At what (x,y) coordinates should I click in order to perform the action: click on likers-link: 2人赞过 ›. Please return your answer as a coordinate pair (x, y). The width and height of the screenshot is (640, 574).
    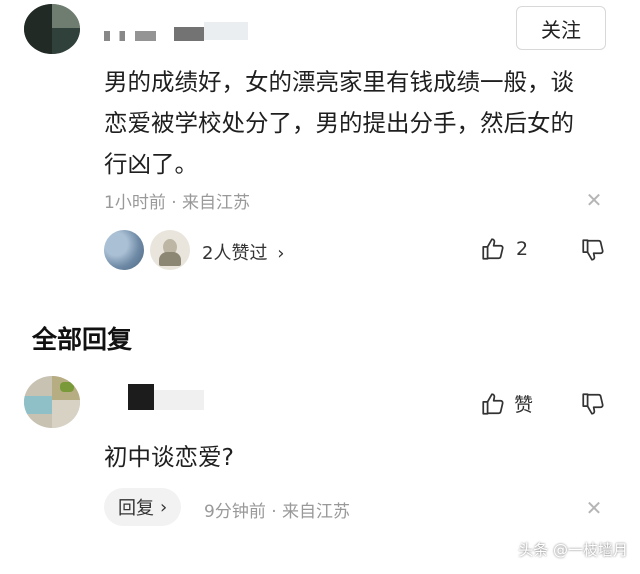
    Looking at the image, I should click on (243, 252).